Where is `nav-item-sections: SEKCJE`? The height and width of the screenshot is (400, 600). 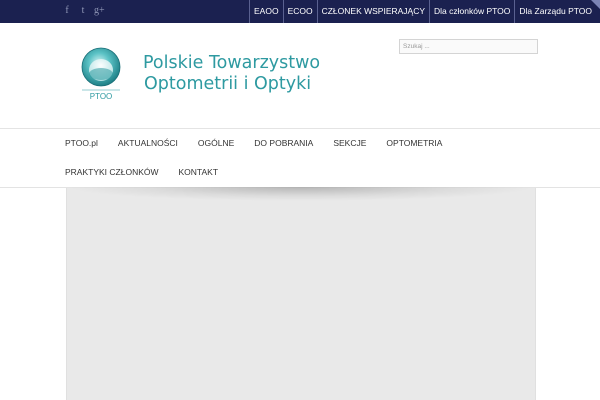 nav-item-sections: SEKCJE is located at coordinates (349, 143).